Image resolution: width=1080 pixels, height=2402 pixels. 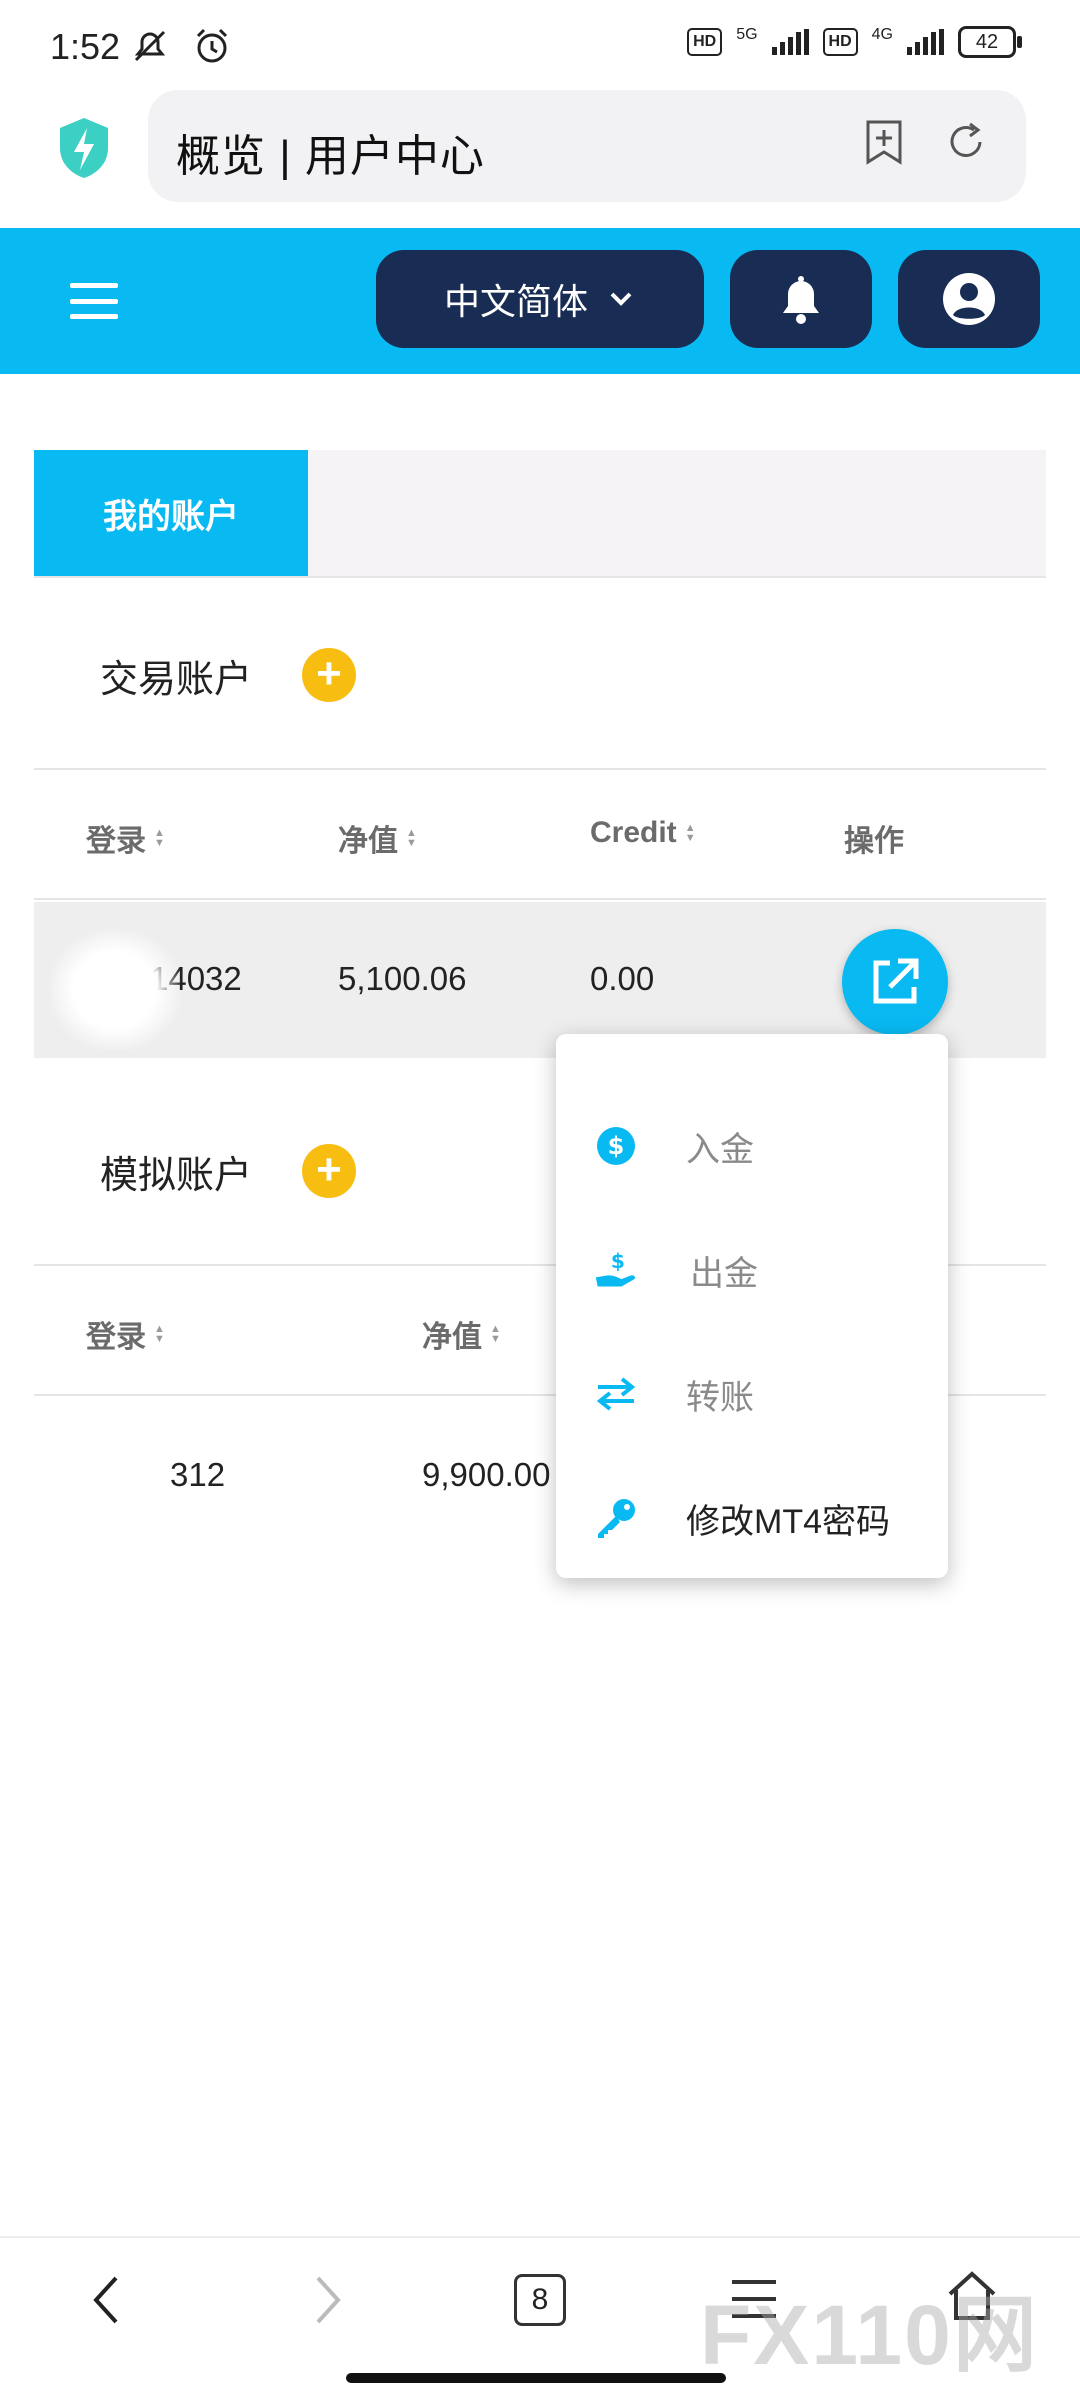 I want to click on status-time: 1:52, so click(x=85, y=46).